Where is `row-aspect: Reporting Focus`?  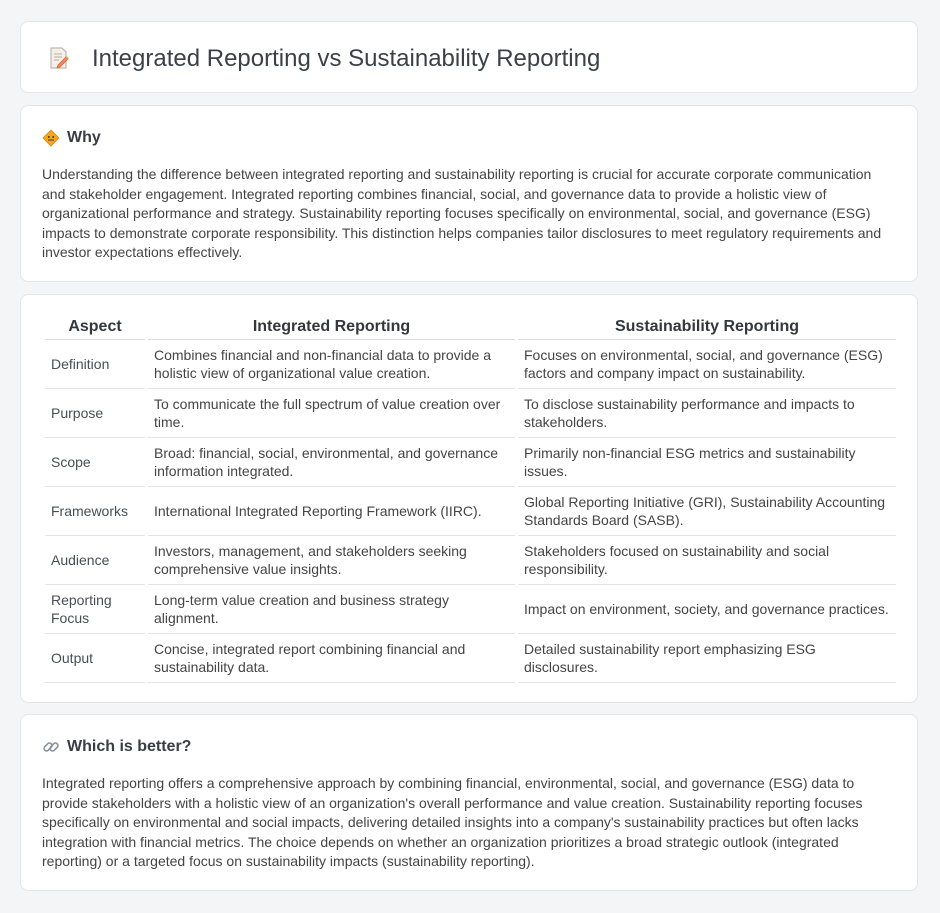 row-aspect: Reporting Focus is located at coordinates (95, 609).